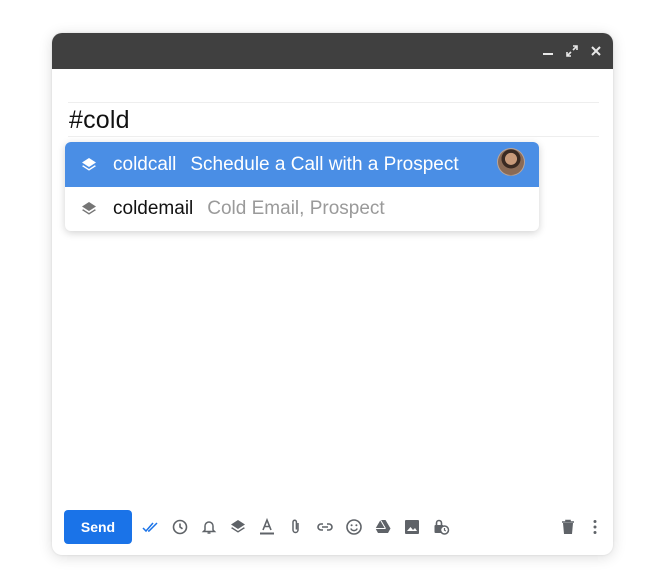  What do you see at coordinates (296, 208) in the screenshot?
I see `autocomplete-description: Cold Email, Prospect` at bounding box center [296, 208].